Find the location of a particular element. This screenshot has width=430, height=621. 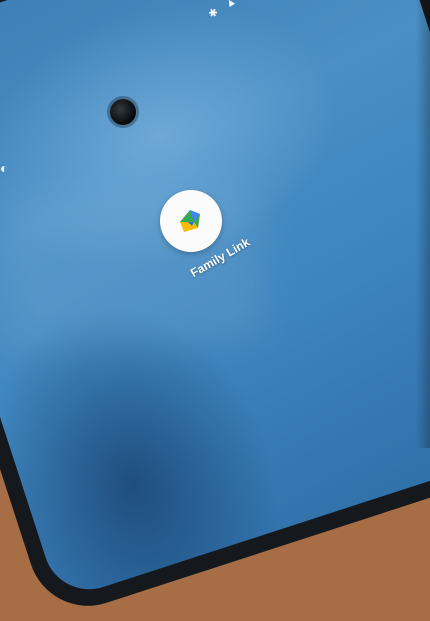

front-camera is located at coordinates (123, 112).